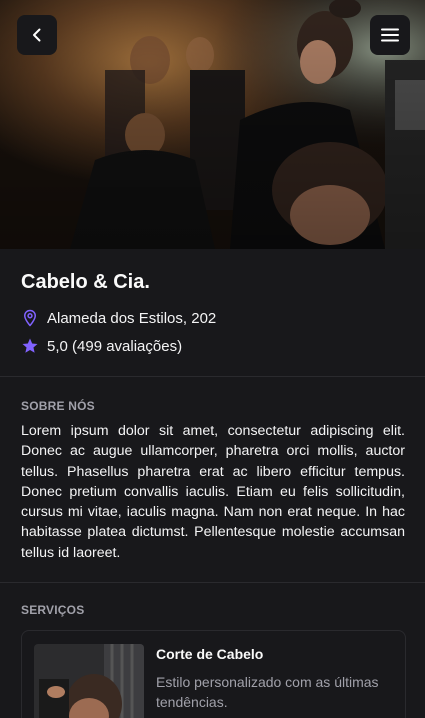 Image resolution: width=425 pixels, height=718 pixels. What do you see at coordinates (85, 282) in the screenshot?
I see `shop-name: Cabelo & Cia.` at bounding box center [85, 282].